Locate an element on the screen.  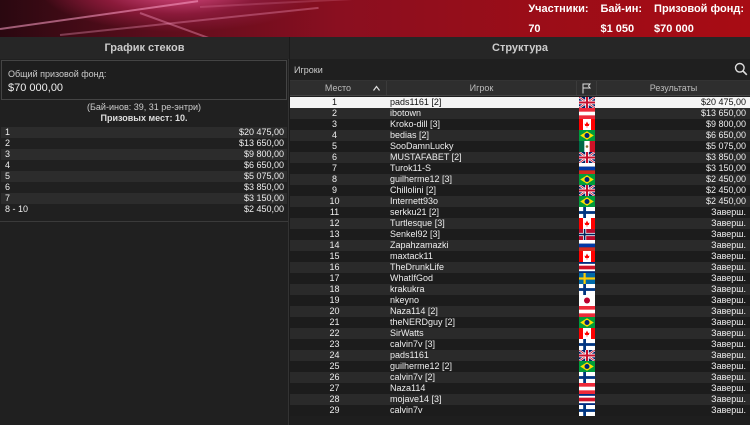
cell-player: guilherme12 [3] is located at coordinates (421, 179).